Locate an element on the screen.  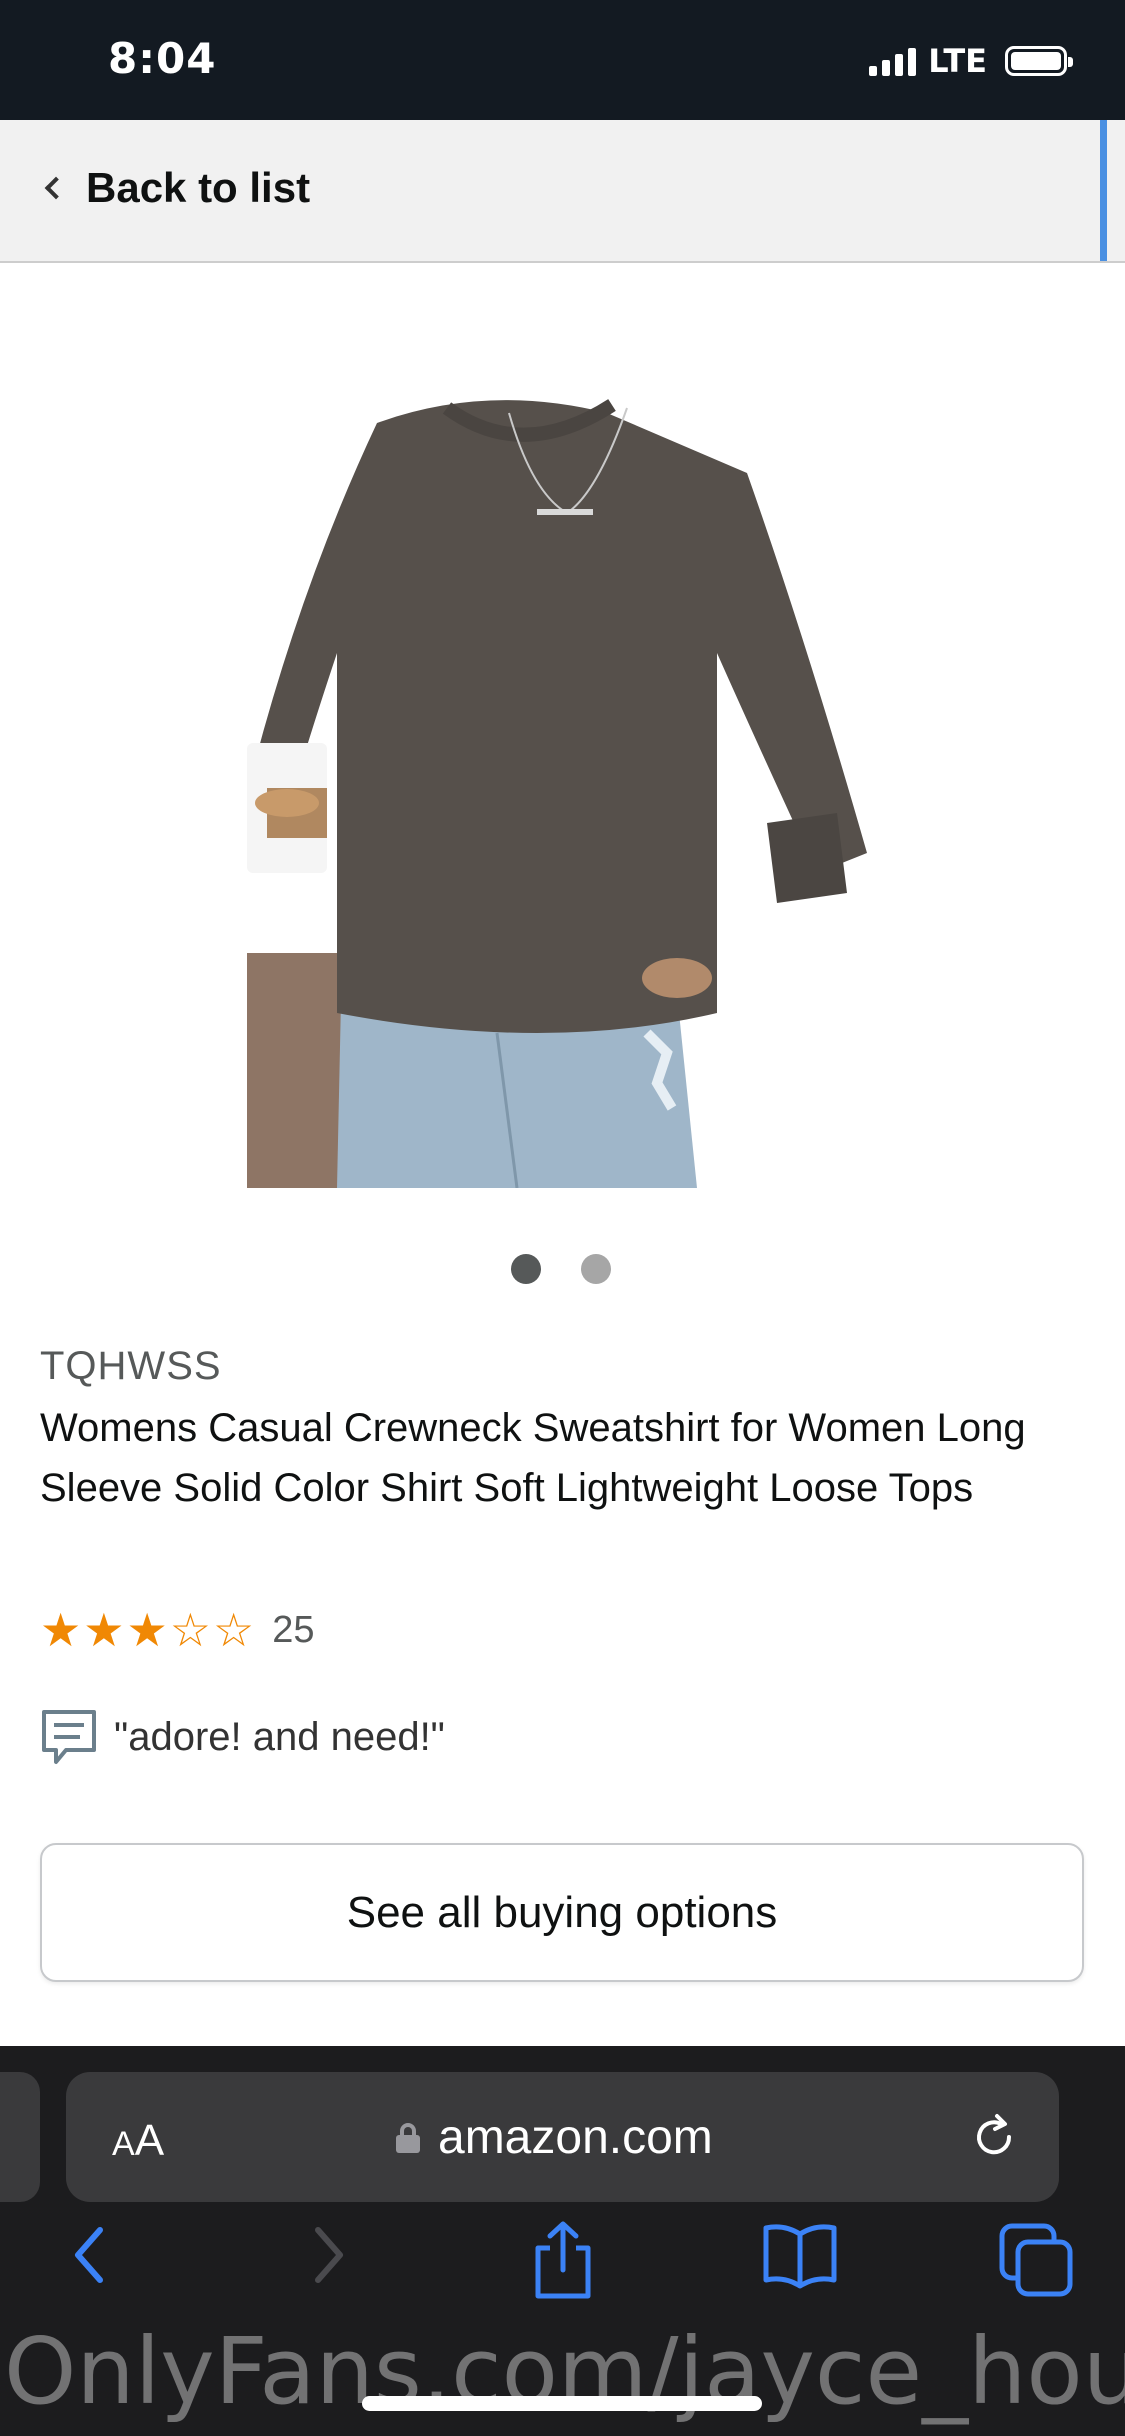
status-time: 8:04 is located at coordinates (162, 58).